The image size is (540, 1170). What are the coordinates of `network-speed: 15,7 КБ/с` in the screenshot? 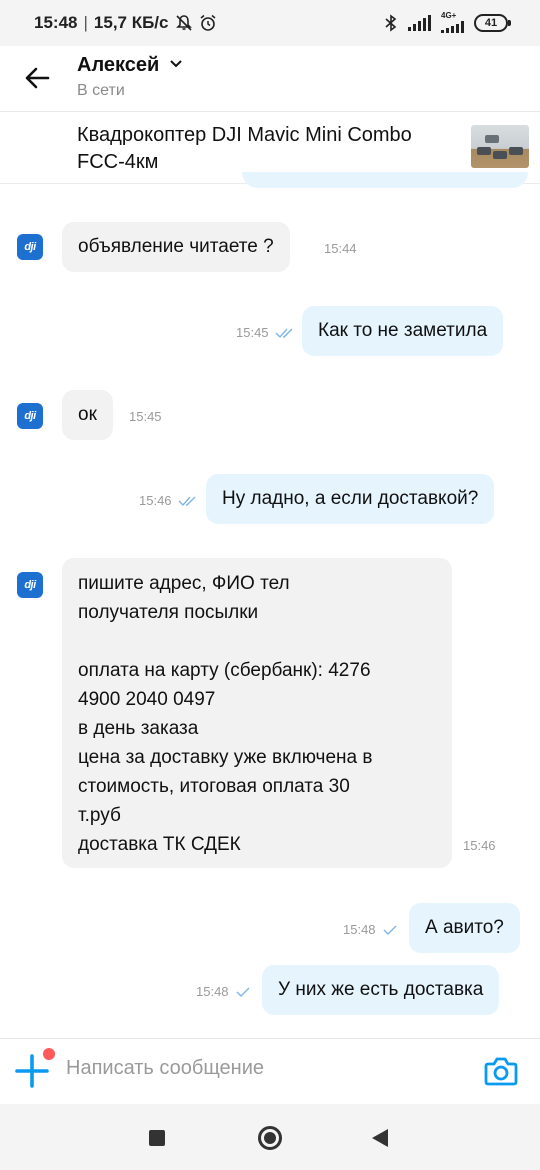 It's located at (131, 22).